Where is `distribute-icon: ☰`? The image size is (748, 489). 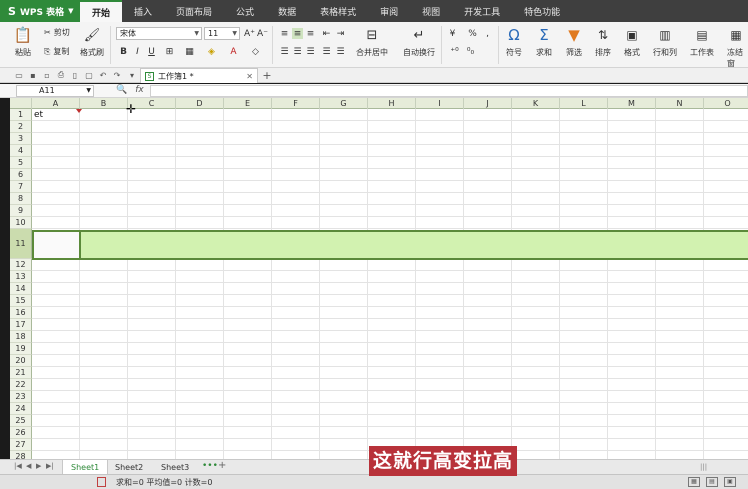
distribute-icon: ☰ is located at coordinates (340, 51).